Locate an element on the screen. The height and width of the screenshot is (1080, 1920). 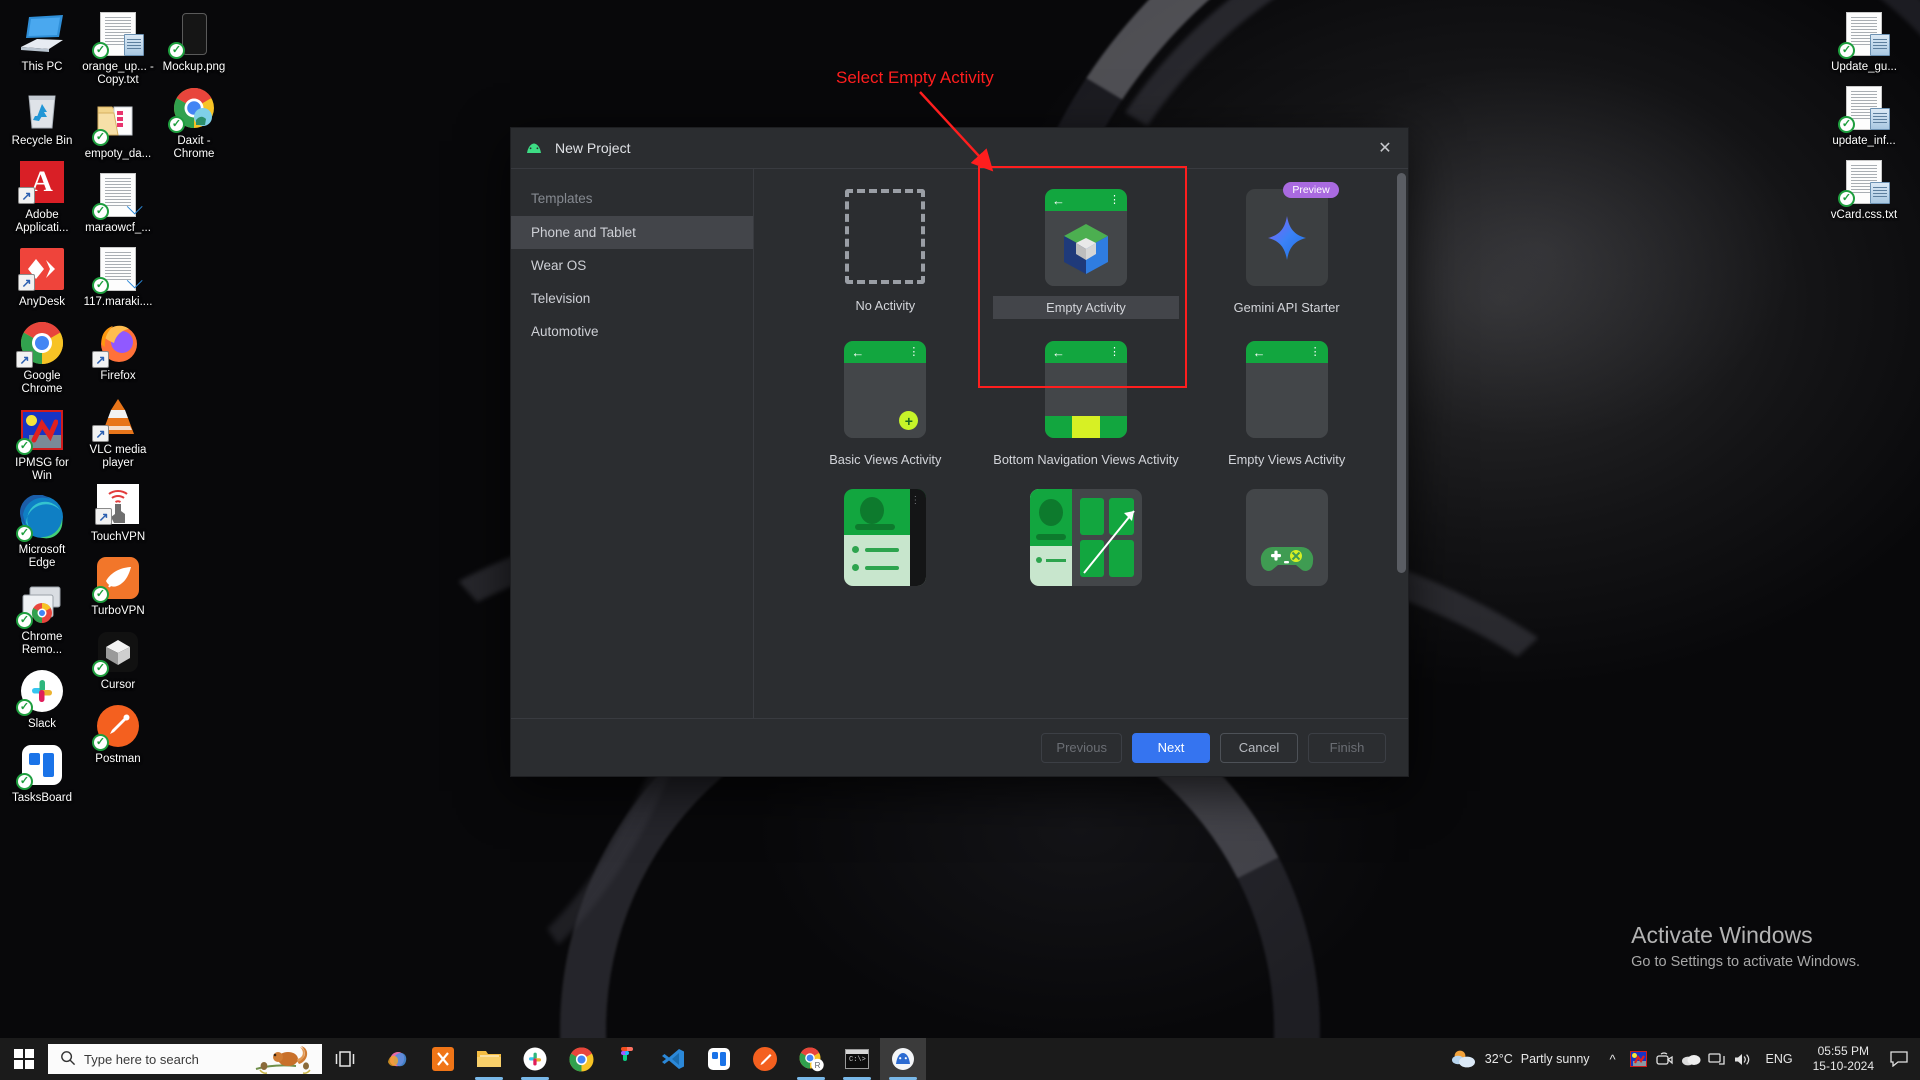
template-card-partial-profile: ⋮ is located at coordinates (885, 544).